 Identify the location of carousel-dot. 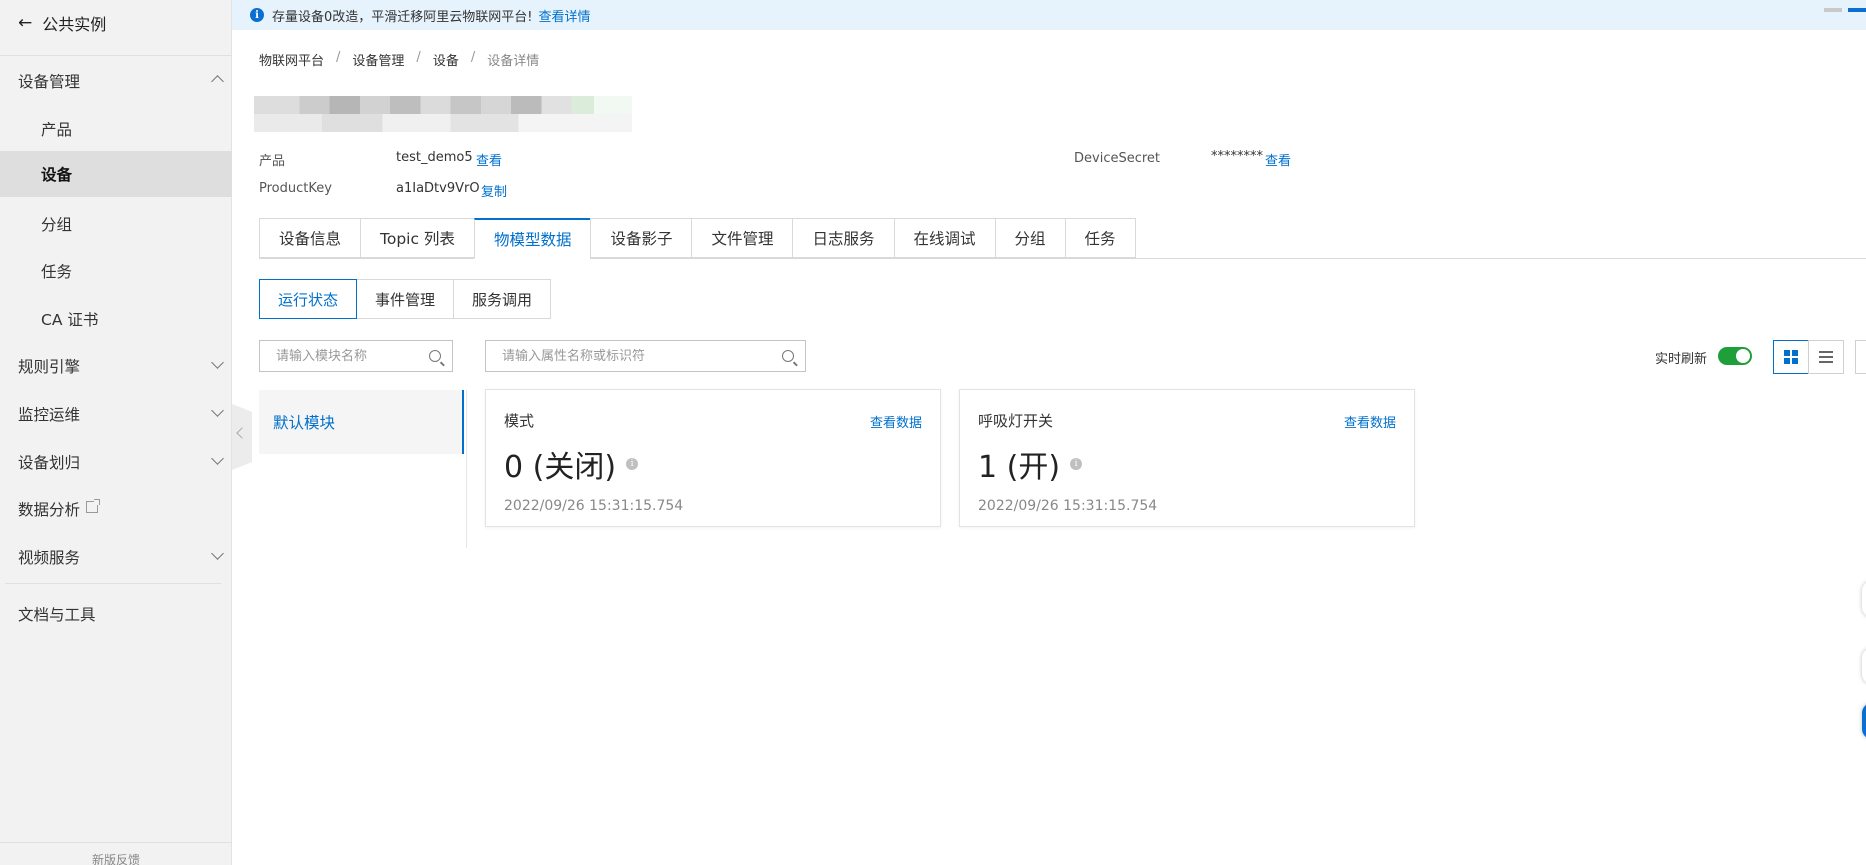
(1833, 10).